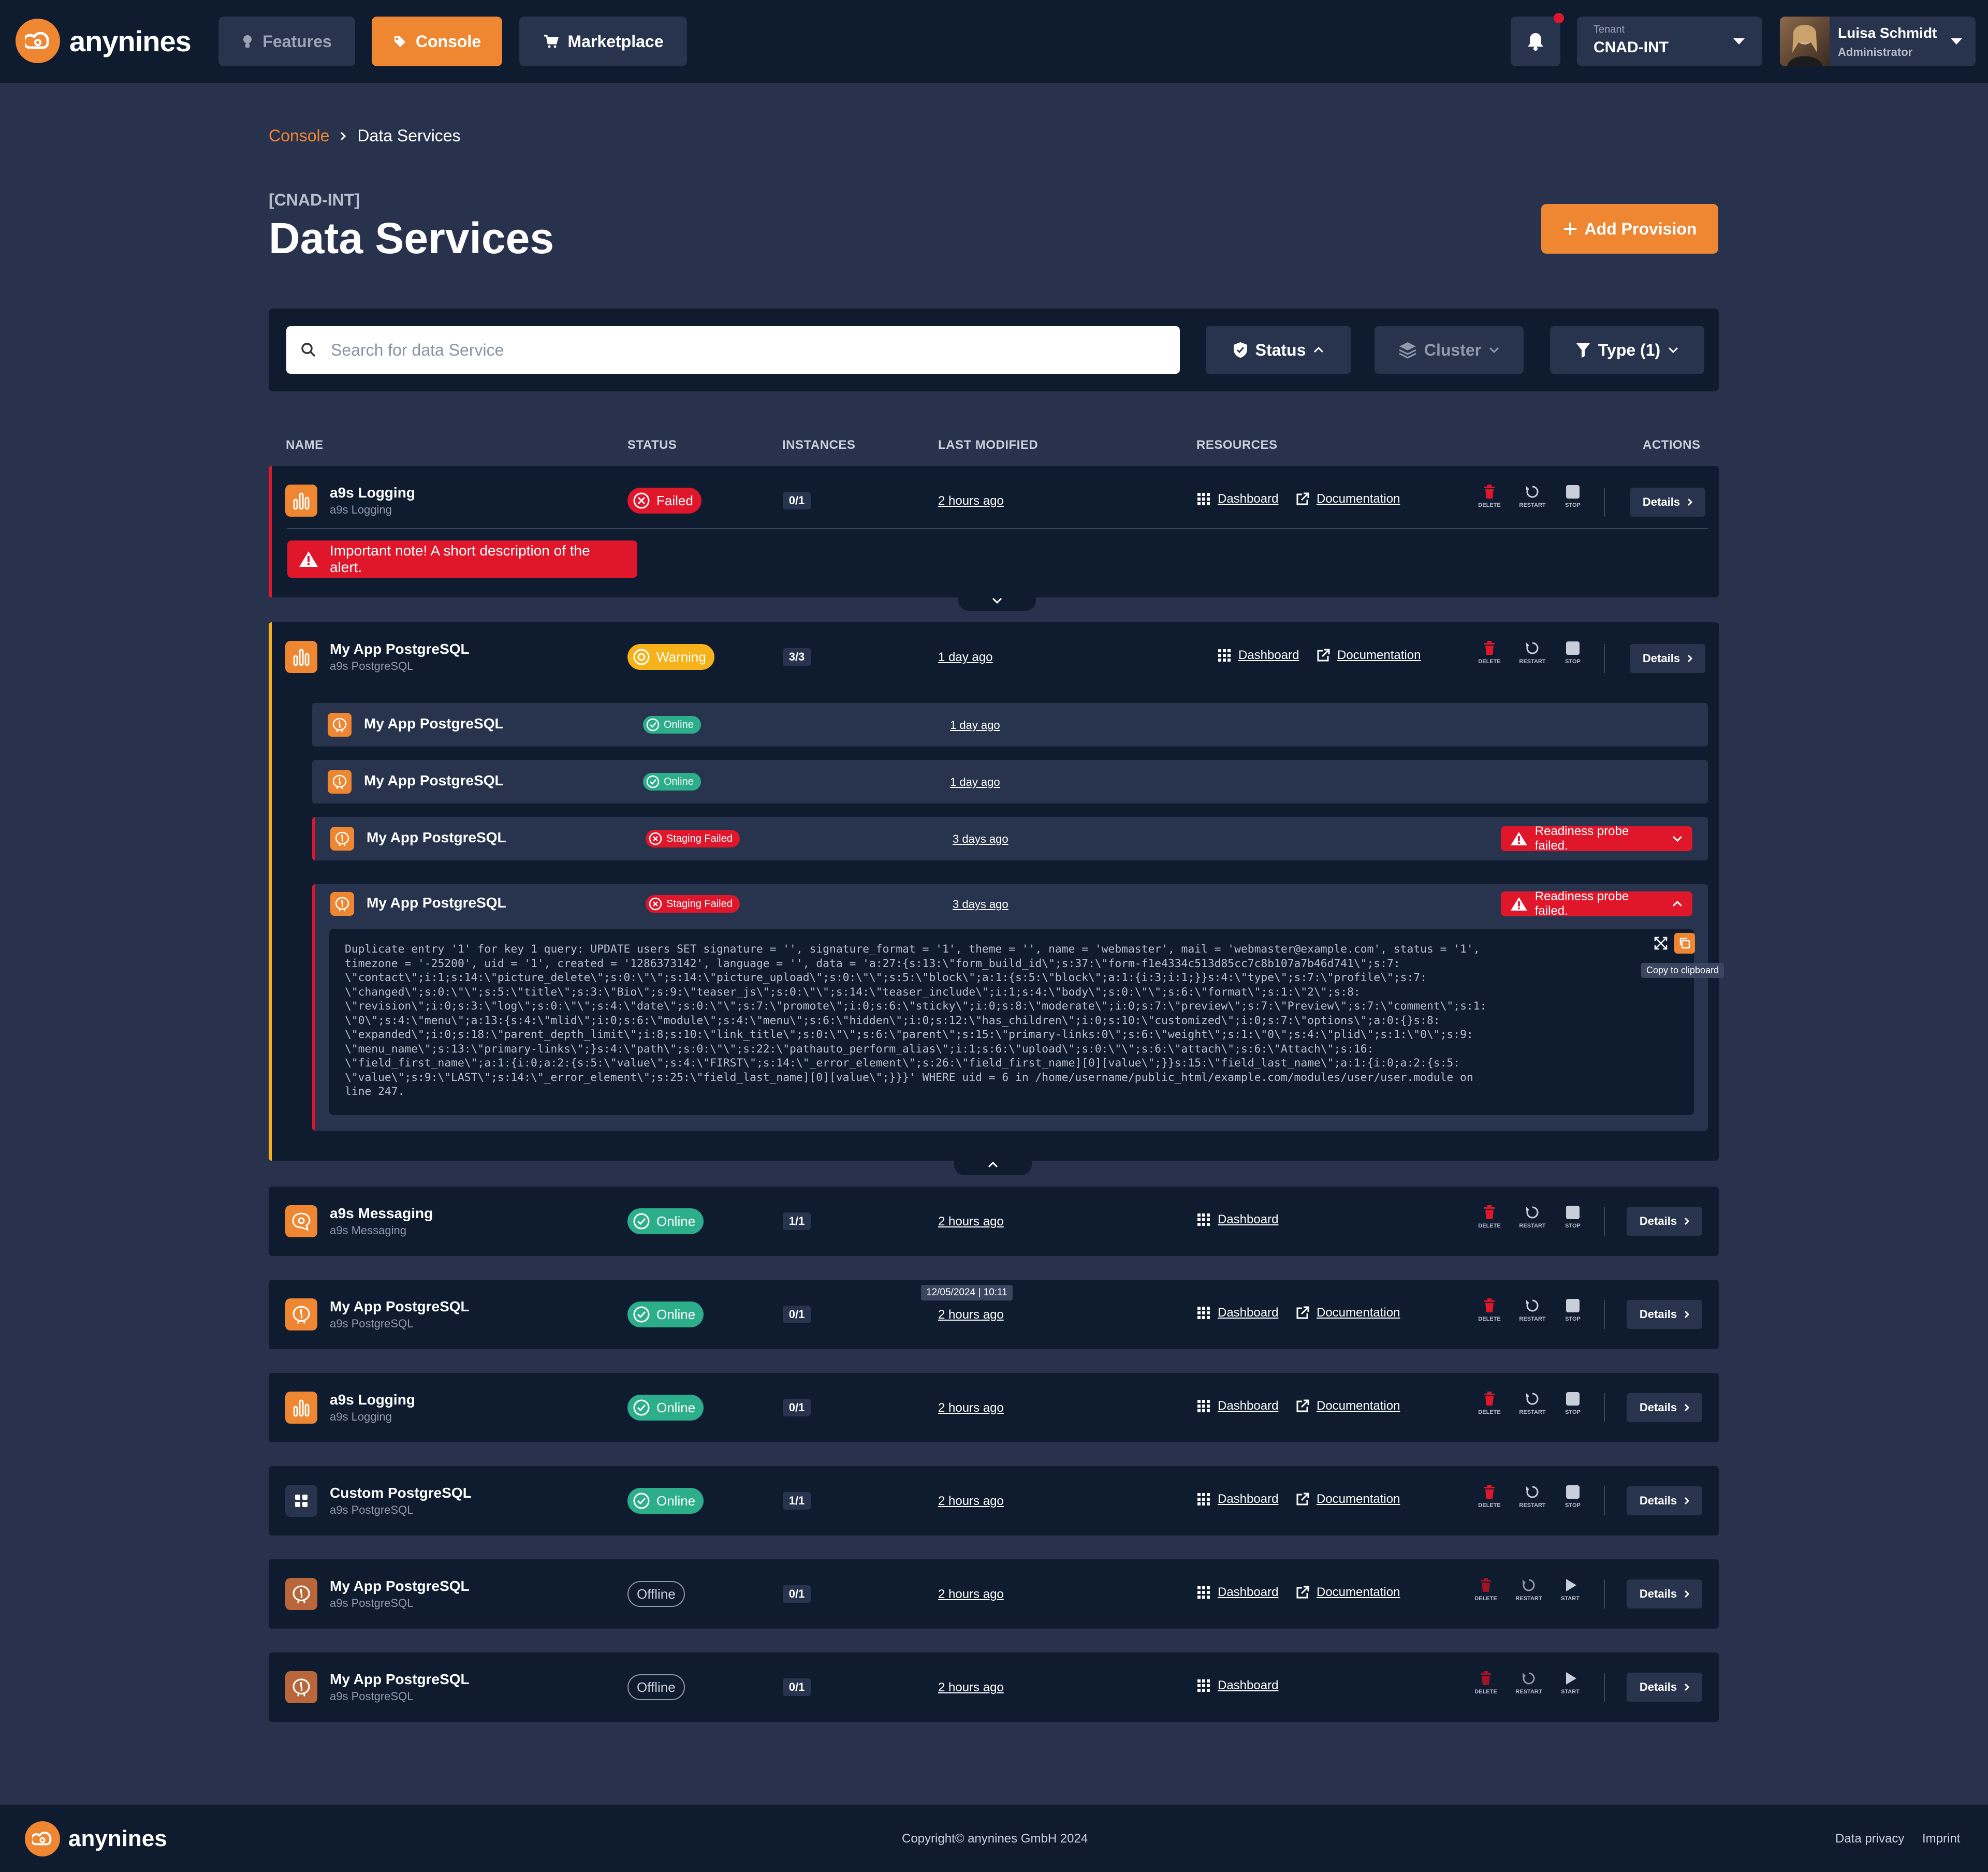 Image resolution: width=1988 pixels, height=1872 pixels. What do you see at coordinates (797, 1501) in the screenshot?
I see `instance-count: 1/1` at bounding box center [797, 1501].